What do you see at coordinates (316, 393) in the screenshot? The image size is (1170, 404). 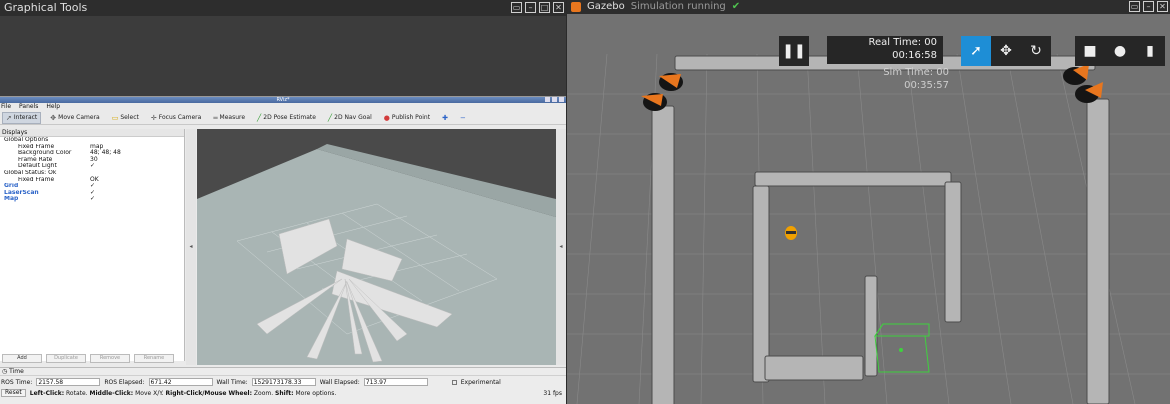 I see `hint-shift: More options.` at bounding box center [316, 393].